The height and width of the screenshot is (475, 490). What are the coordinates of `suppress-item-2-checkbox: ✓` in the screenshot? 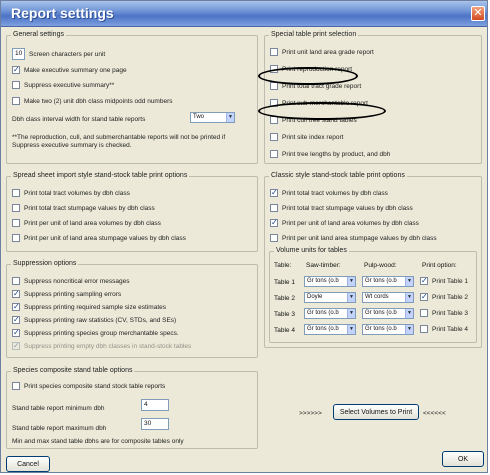 It's located at (16, 294).